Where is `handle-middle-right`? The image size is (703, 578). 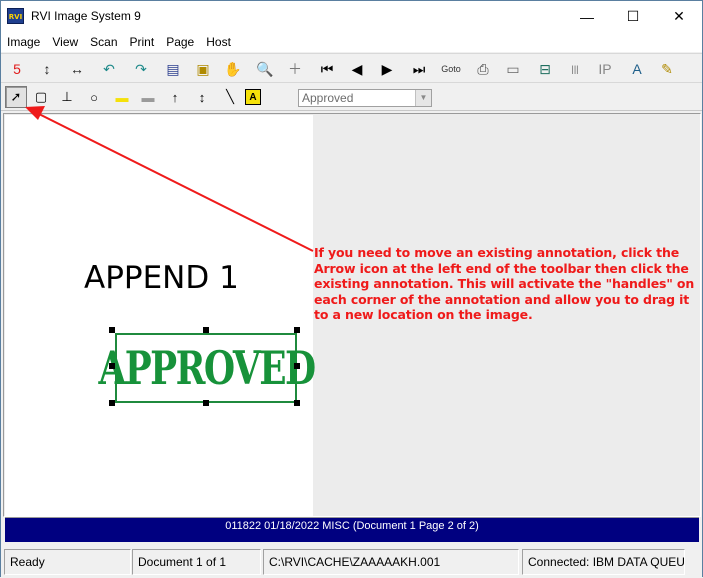 handle-middle-right is located at coordinates (297, 366).